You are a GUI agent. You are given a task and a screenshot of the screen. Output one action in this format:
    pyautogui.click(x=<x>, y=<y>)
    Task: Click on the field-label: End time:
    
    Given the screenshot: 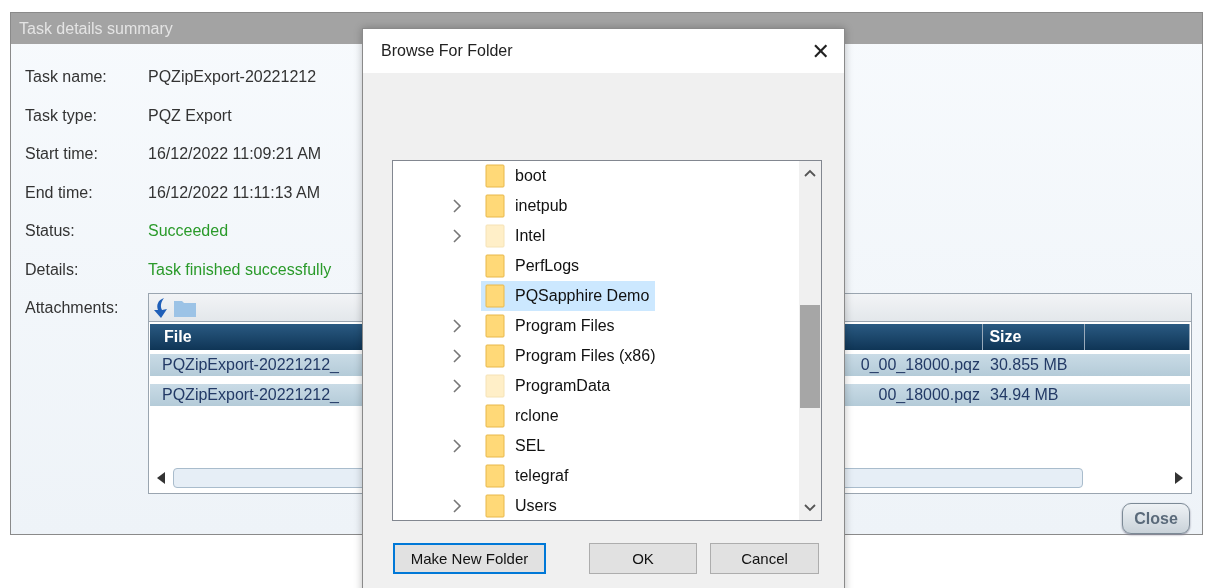 What is the action you would take?
    pyautogui.click(x=59, y=192)
    